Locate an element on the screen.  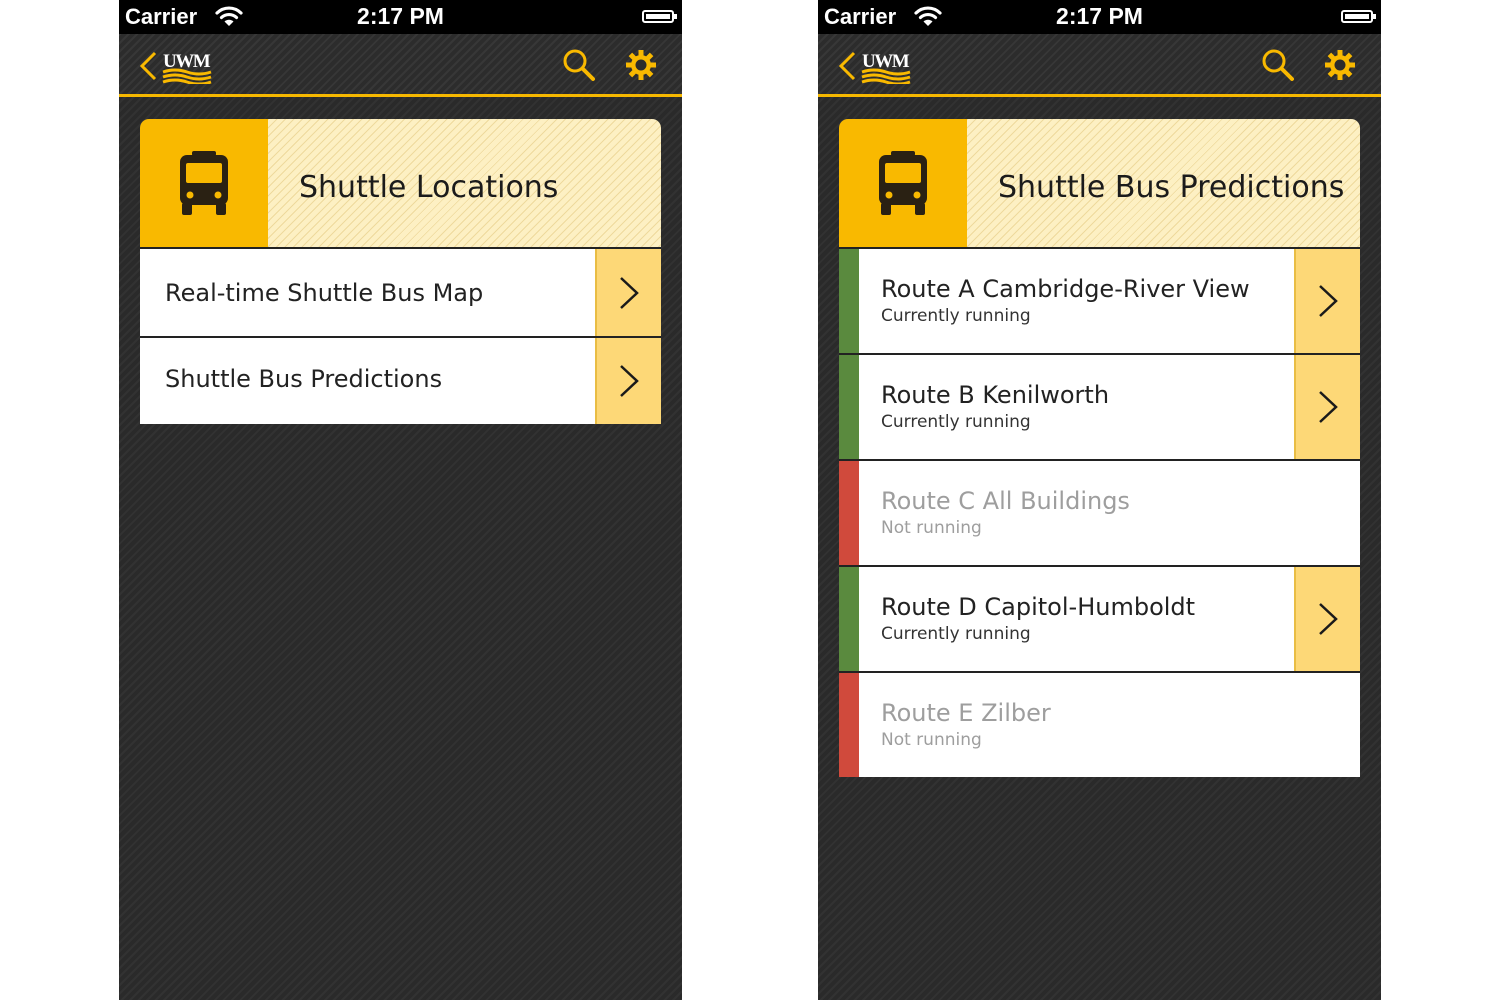
menu-item-label: Real-time Shuttle Bus Map is located at coordinates (324, 293).